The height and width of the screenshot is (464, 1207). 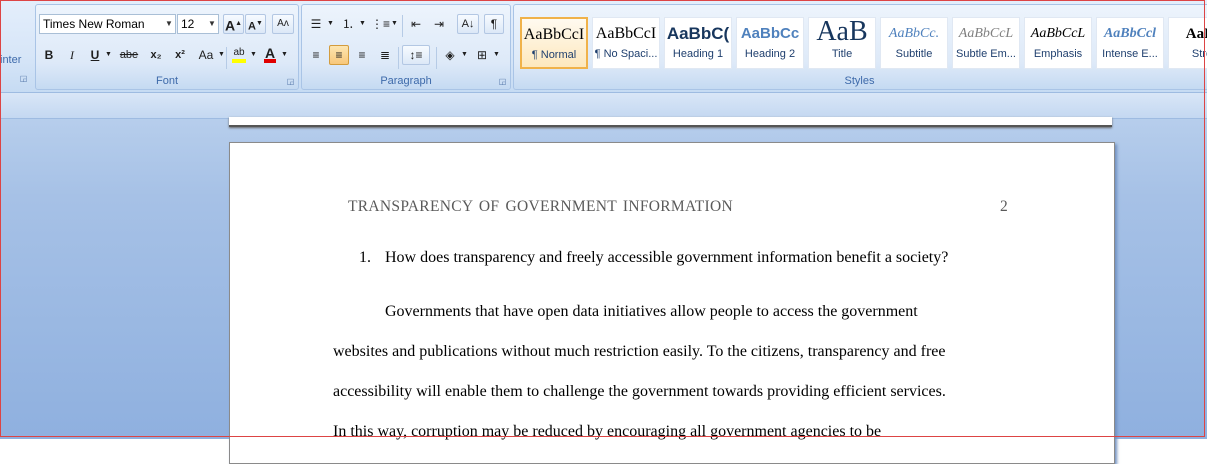 I want to click on style-subtitle: AaBbCc. Subtitle, so click(x=914, y=43).